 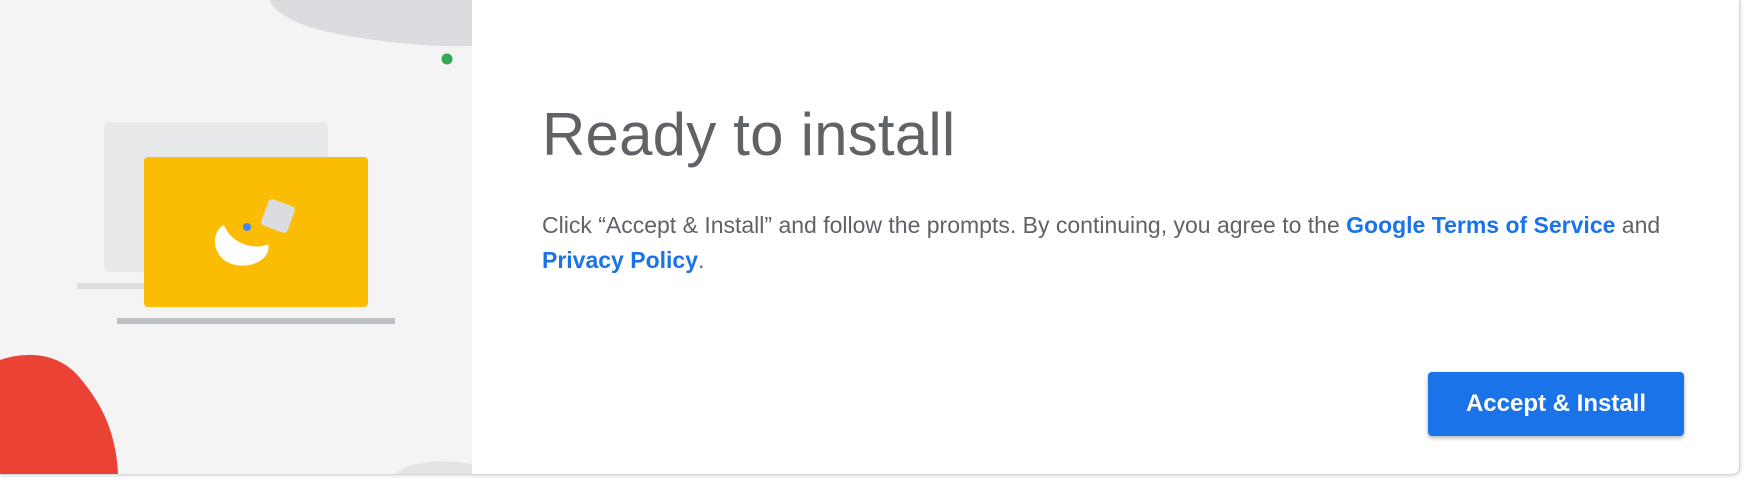 I want to click on dialog-title: Ready to install, so click(x=749, y=134).